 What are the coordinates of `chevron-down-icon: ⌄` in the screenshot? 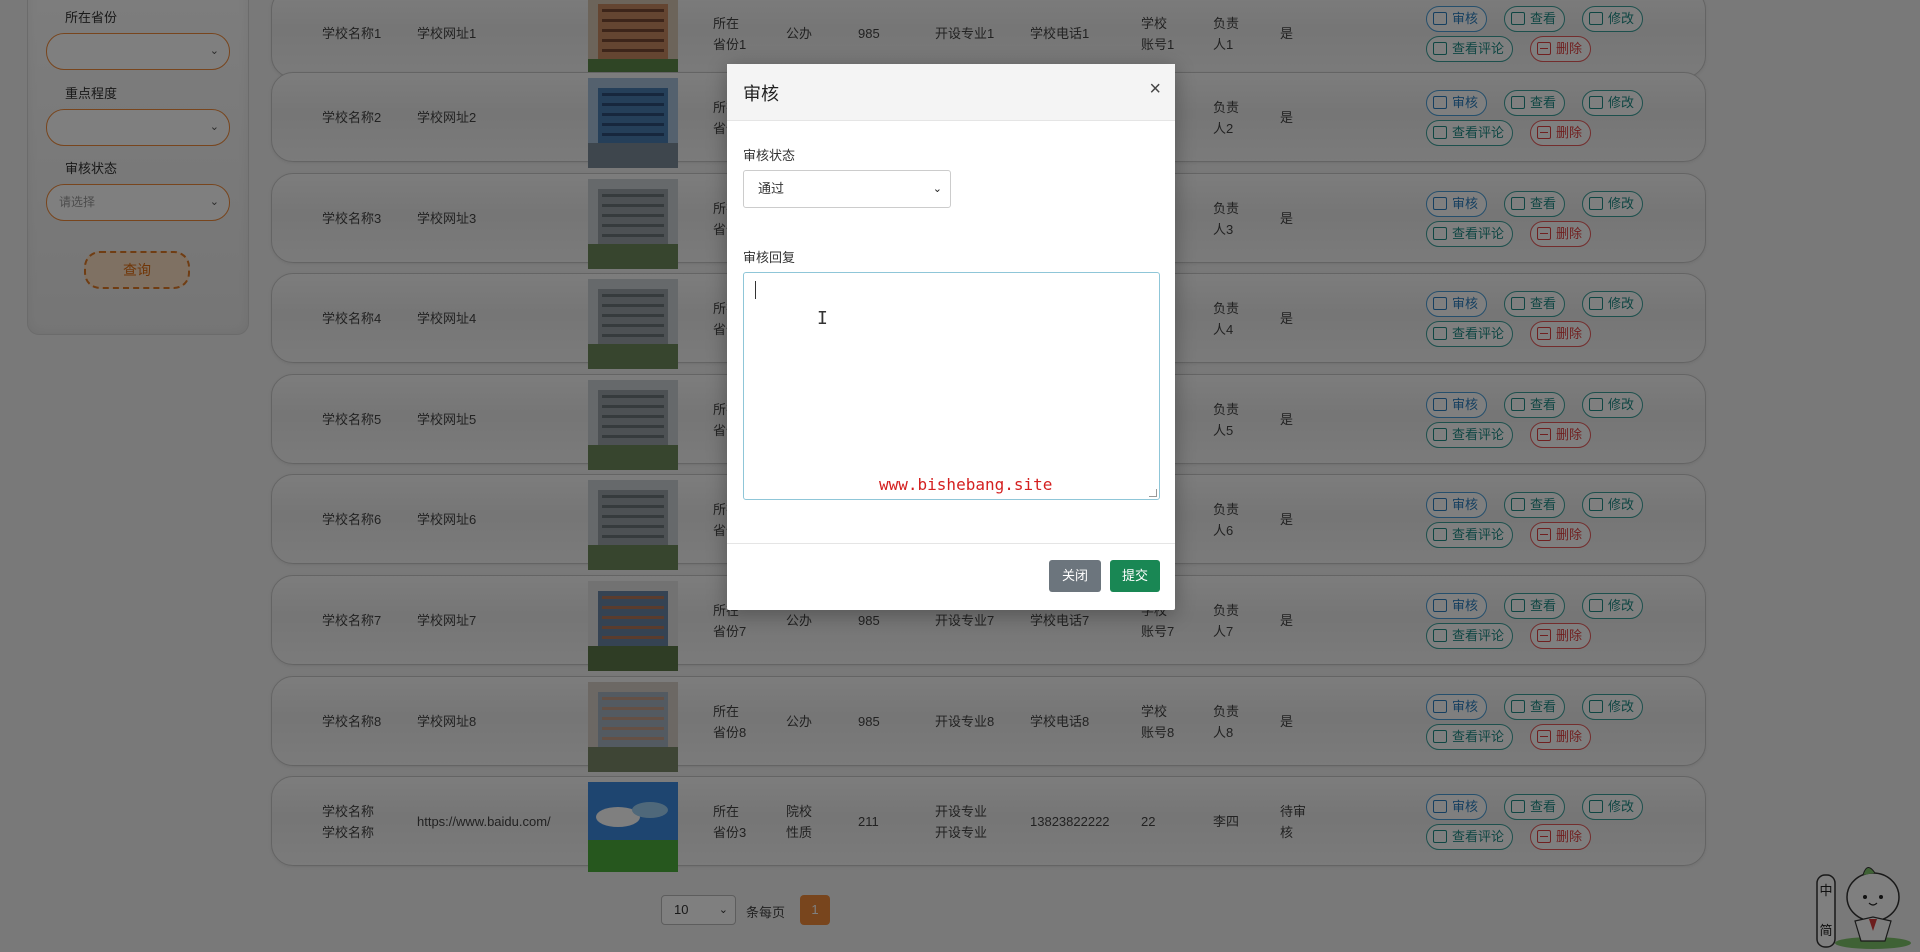 It's located at (937, 189).